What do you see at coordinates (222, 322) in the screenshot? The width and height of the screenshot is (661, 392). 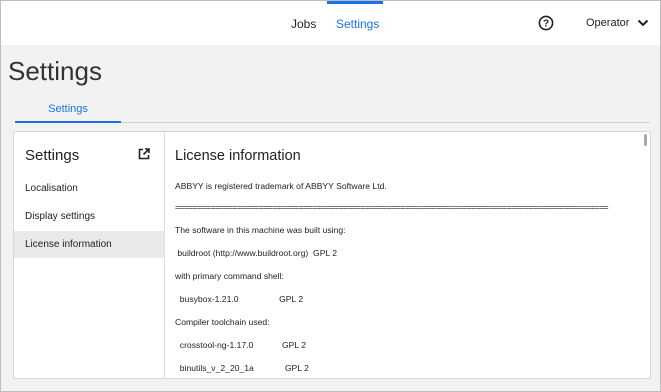 I see `license-line: Compiler toolchain used:` at bounding box center [222, 322].